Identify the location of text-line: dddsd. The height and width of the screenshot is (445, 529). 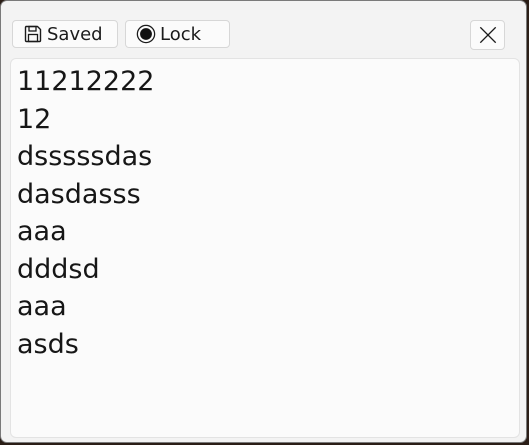
(58, 269).